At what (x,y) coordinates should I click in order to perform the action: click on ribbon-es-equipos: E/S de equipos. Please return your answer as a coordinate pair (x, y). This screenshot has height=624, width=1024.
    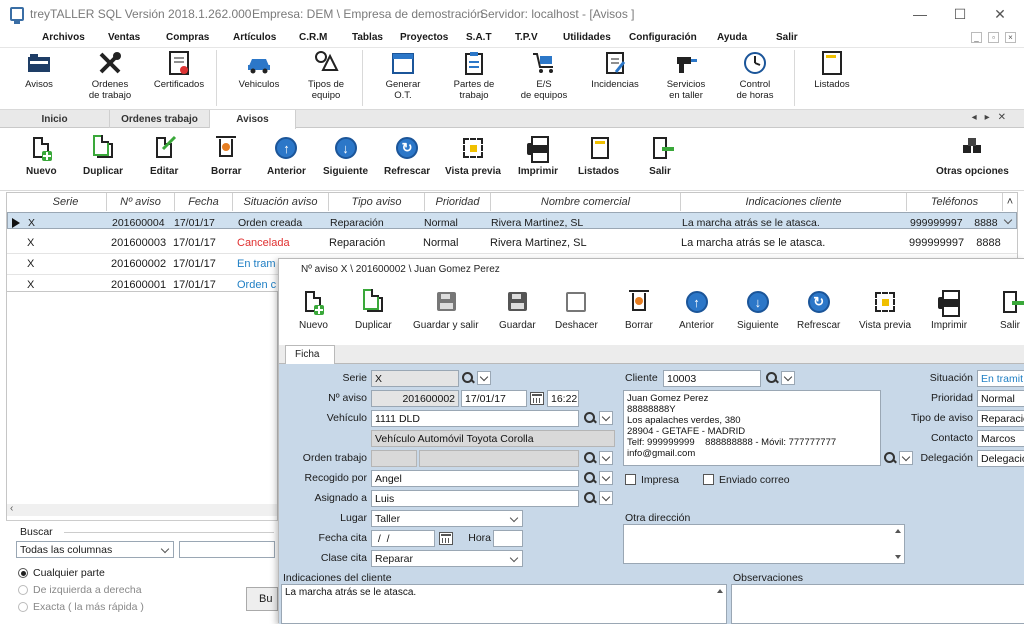
    Looking at the image, I should click on (544, 75).